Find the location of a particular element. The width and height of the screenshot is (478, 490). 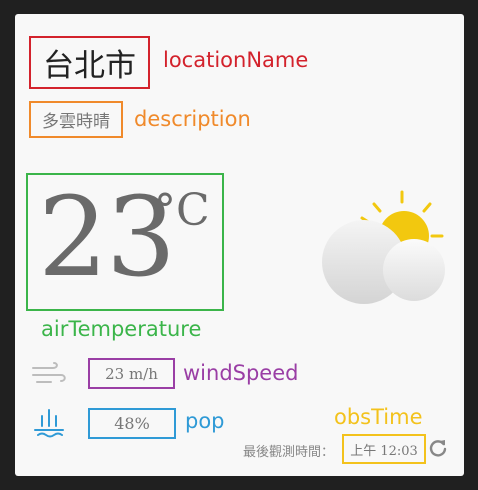

location-name: 台北市 is located at coordinates (89, 66).